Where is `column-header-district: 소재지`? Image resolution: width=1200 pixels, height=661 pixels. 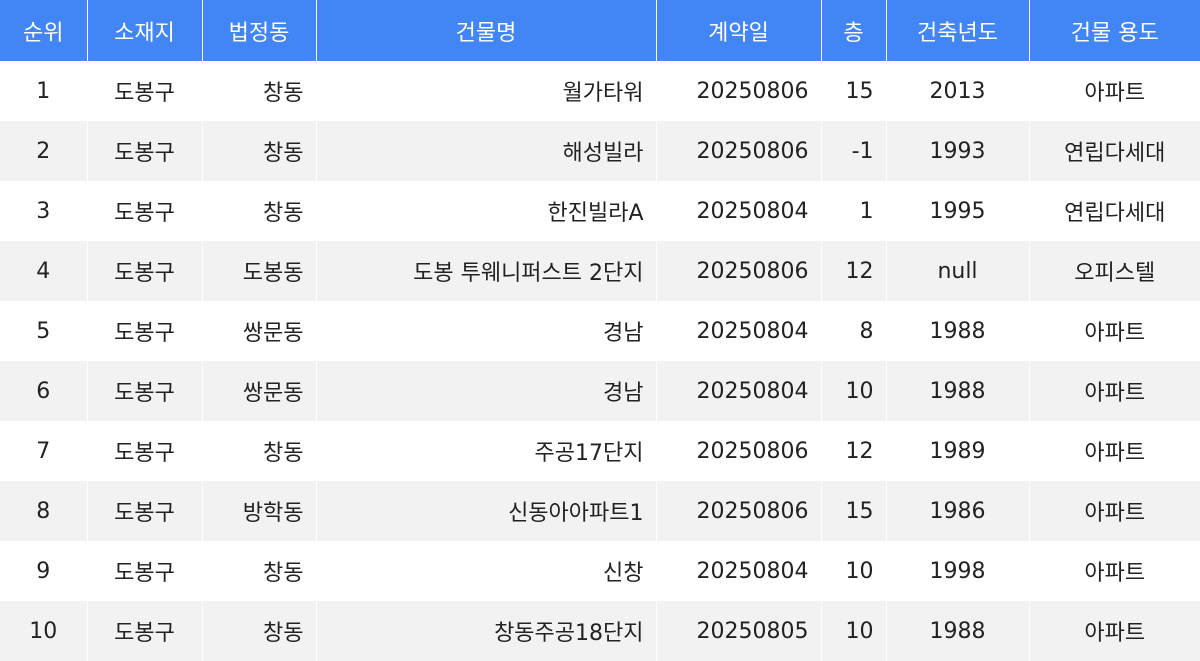 column-header-district: 소재지 is located at coordinates (145, 30).